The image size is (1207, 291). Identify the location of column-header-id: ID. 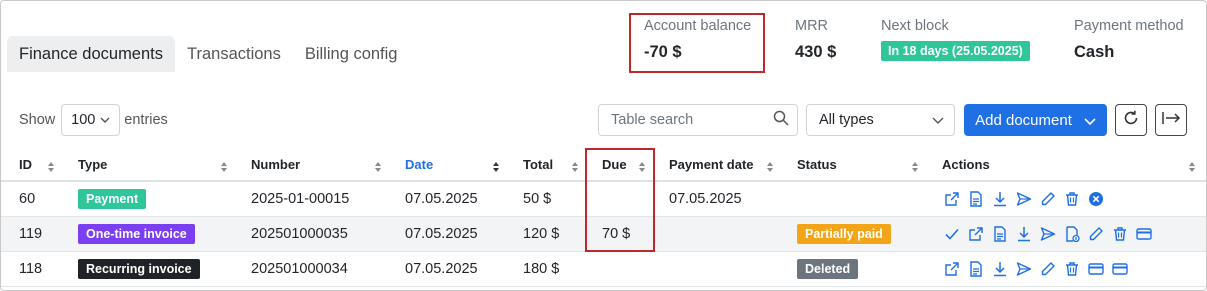
(25, 164).